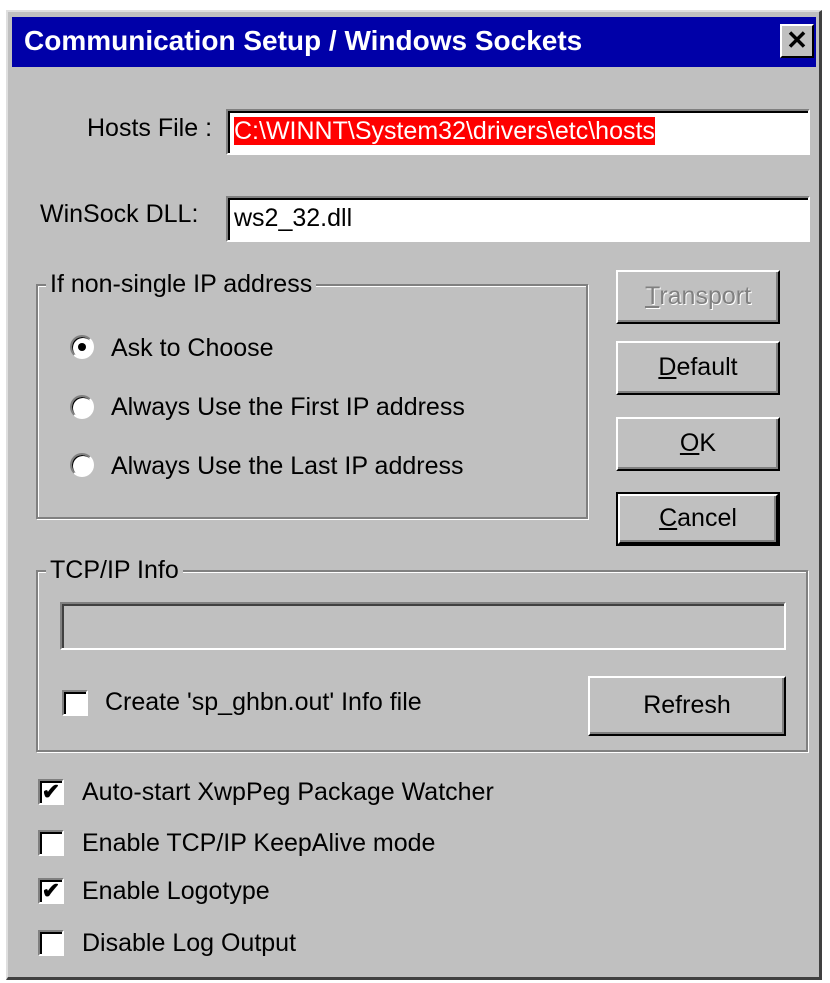  What do you see at coordinates (287, 466) in the screenshot?
I see `use-last-ip-label: Always Use the Last IP address` at bounding box center [287, 466].